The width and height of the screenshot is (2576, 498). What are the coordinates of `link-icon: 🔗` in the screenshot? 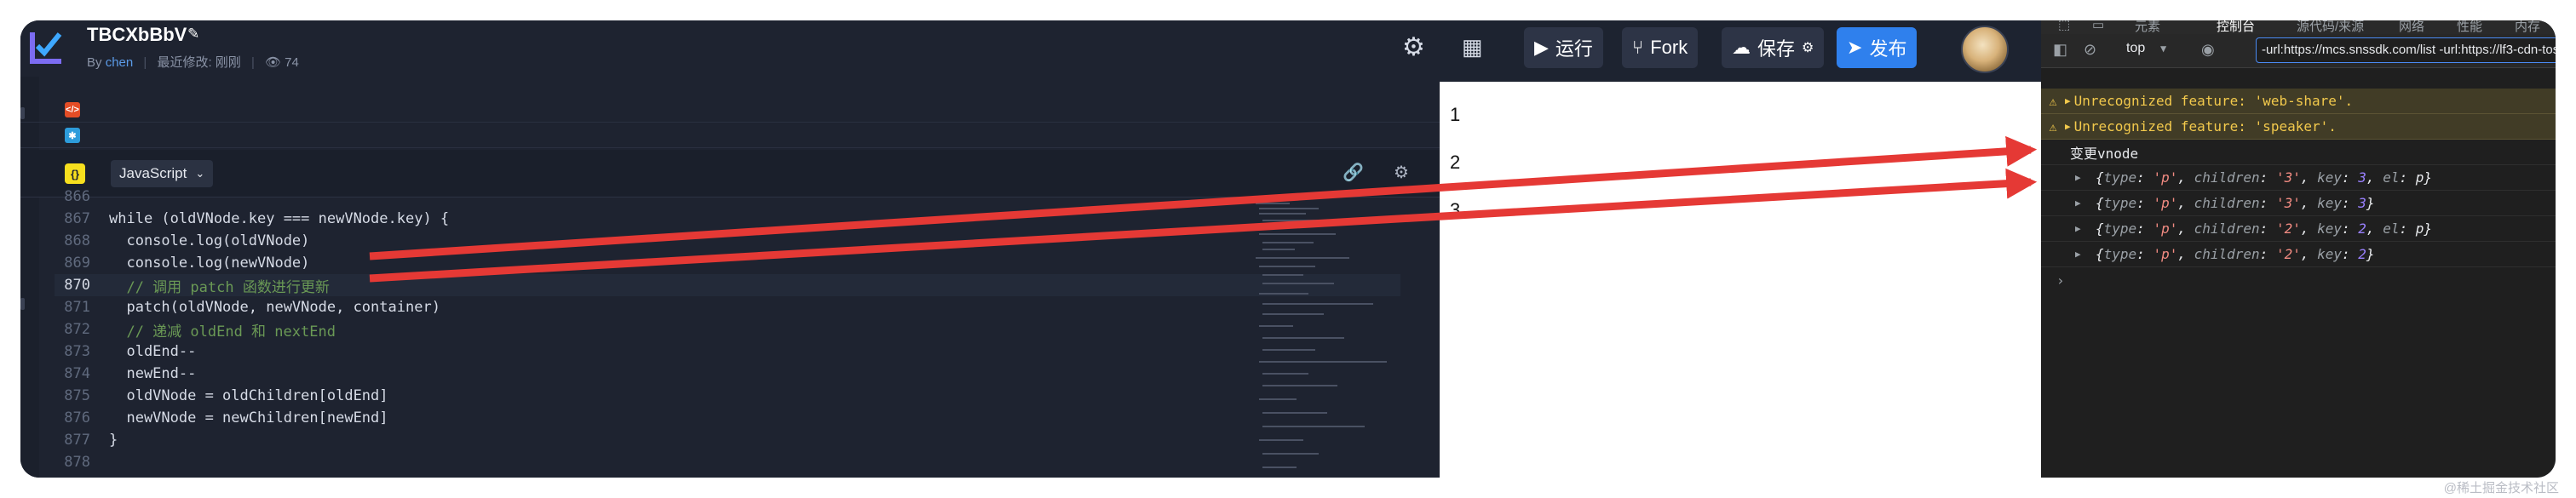 It's located at (1354, 172).